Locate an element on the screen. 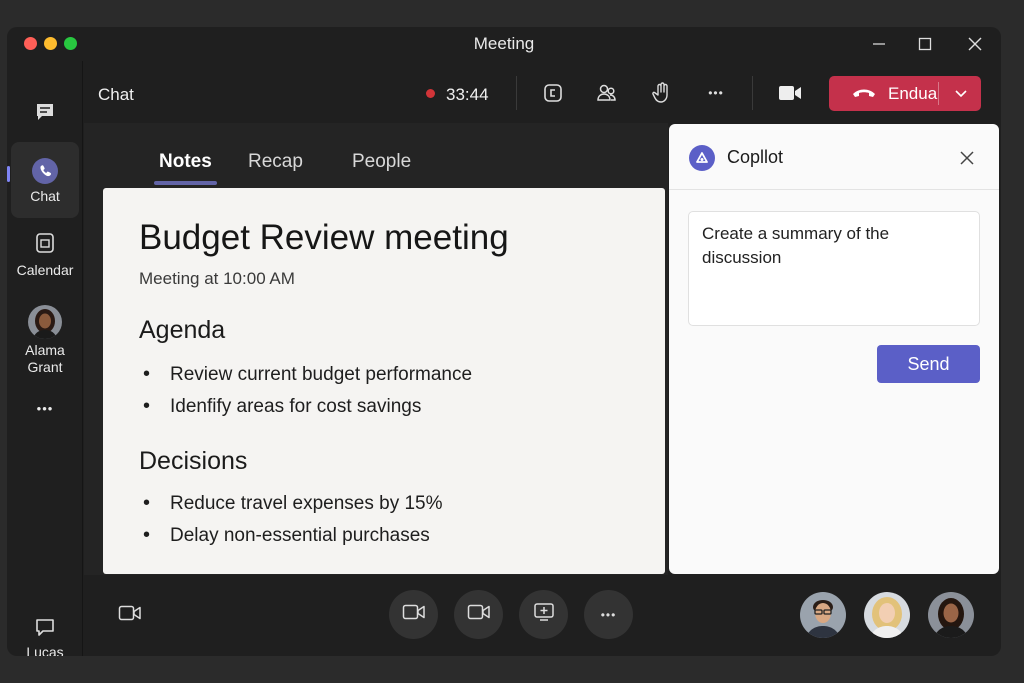  rail-item-lucas: Lucas is located at coordinates (45, 636).